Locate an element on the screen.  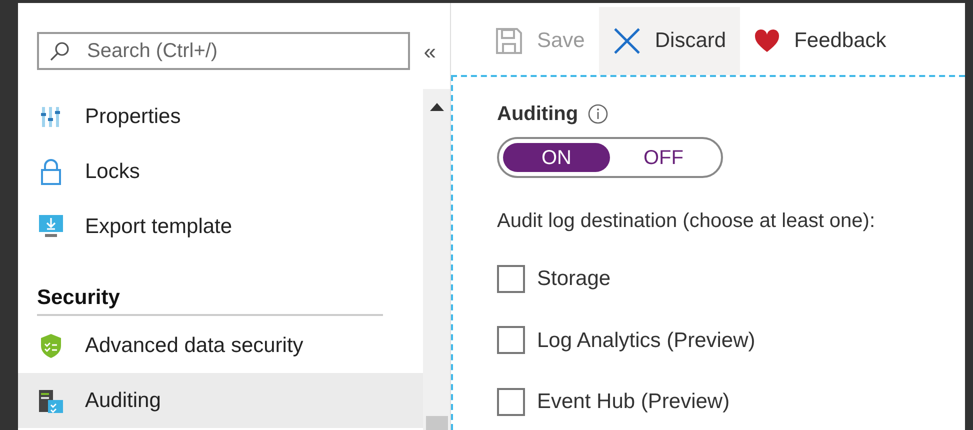
nav-item: Advanced data security is located at coordinates (220, 345).